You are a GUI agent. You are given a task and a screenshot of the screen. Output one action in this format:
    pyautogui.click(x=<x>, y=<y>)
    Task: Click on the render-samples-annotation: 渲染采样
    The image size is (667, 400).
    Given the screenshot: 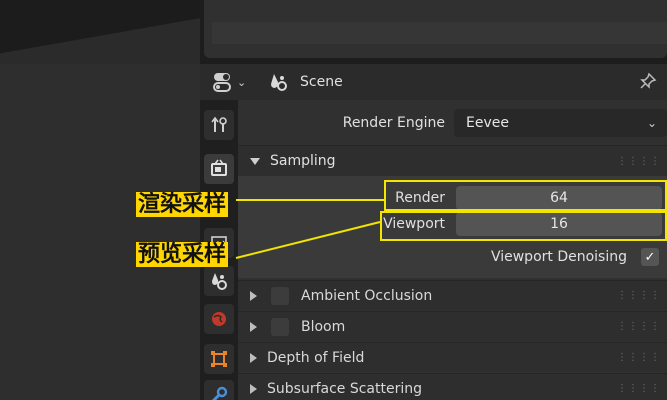 What is the action you would take?
    pyautogui.click(x=182, y=204)
    